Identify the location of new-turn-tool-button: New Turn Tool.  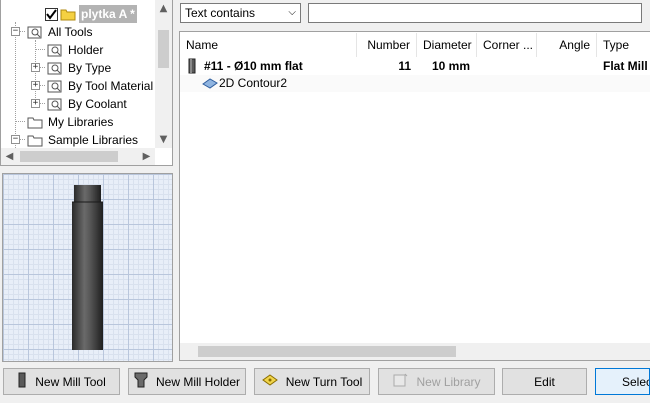
(312, 381).